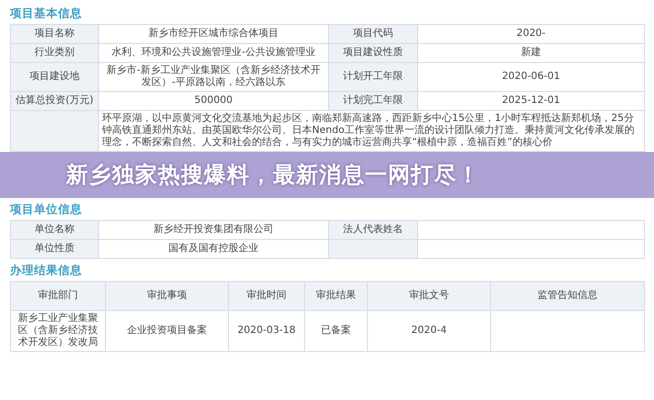 The width and height of the screenshot is (654, 400). Describe the element at coordinates (58, 296) in the screenshot. I see `column-header: 审批部门` at that location.